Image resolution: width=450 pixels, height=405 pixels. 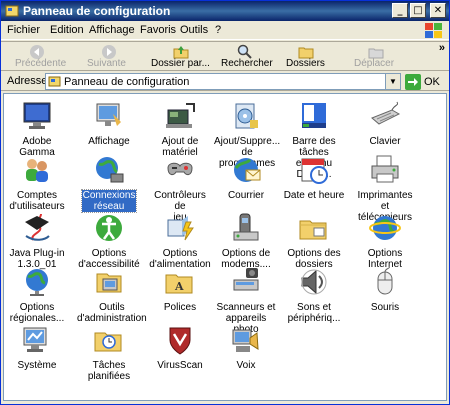 I want to click on control-panel-item: Options des dossiers, so click(x=314, y=241).